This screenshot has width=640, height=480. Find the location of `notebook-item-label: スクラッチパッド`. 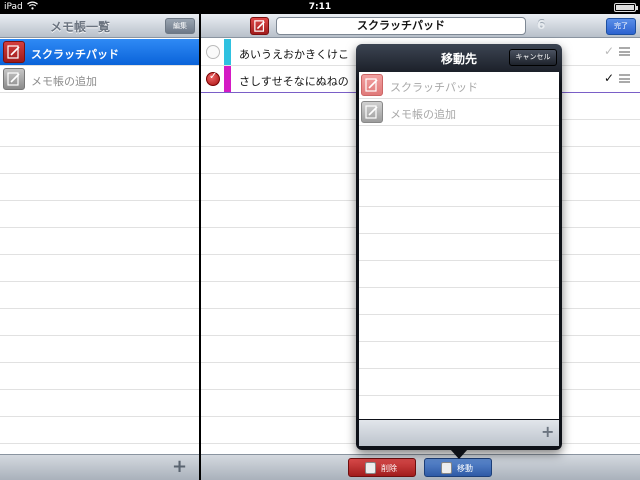

notebook-item-label: スクラッチパッド is located at coordinates (75, 54).